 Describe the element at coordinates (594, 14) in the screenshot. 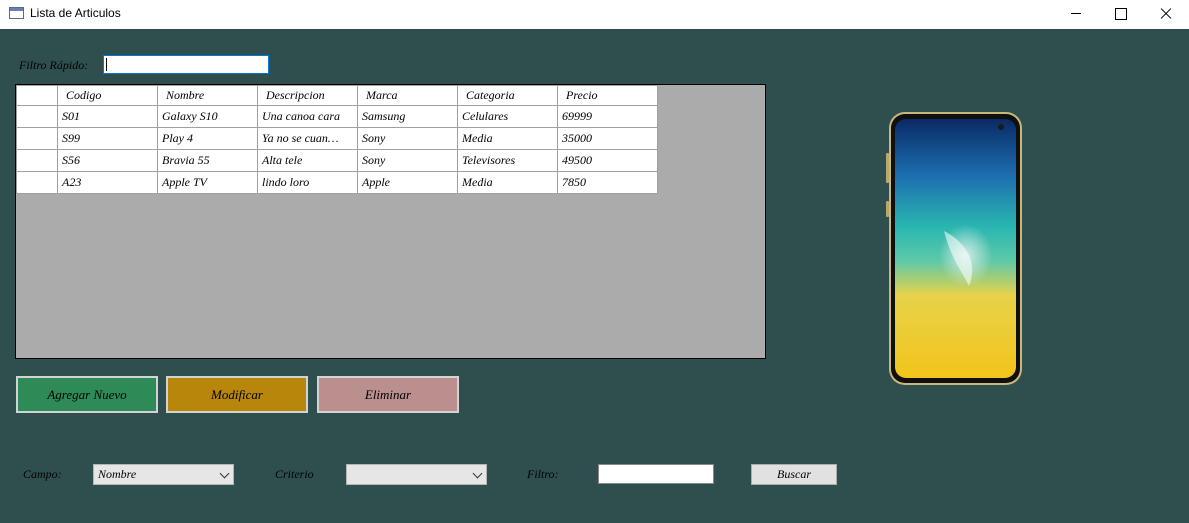

I see `title-bar: Lista de Articulos` at that location.